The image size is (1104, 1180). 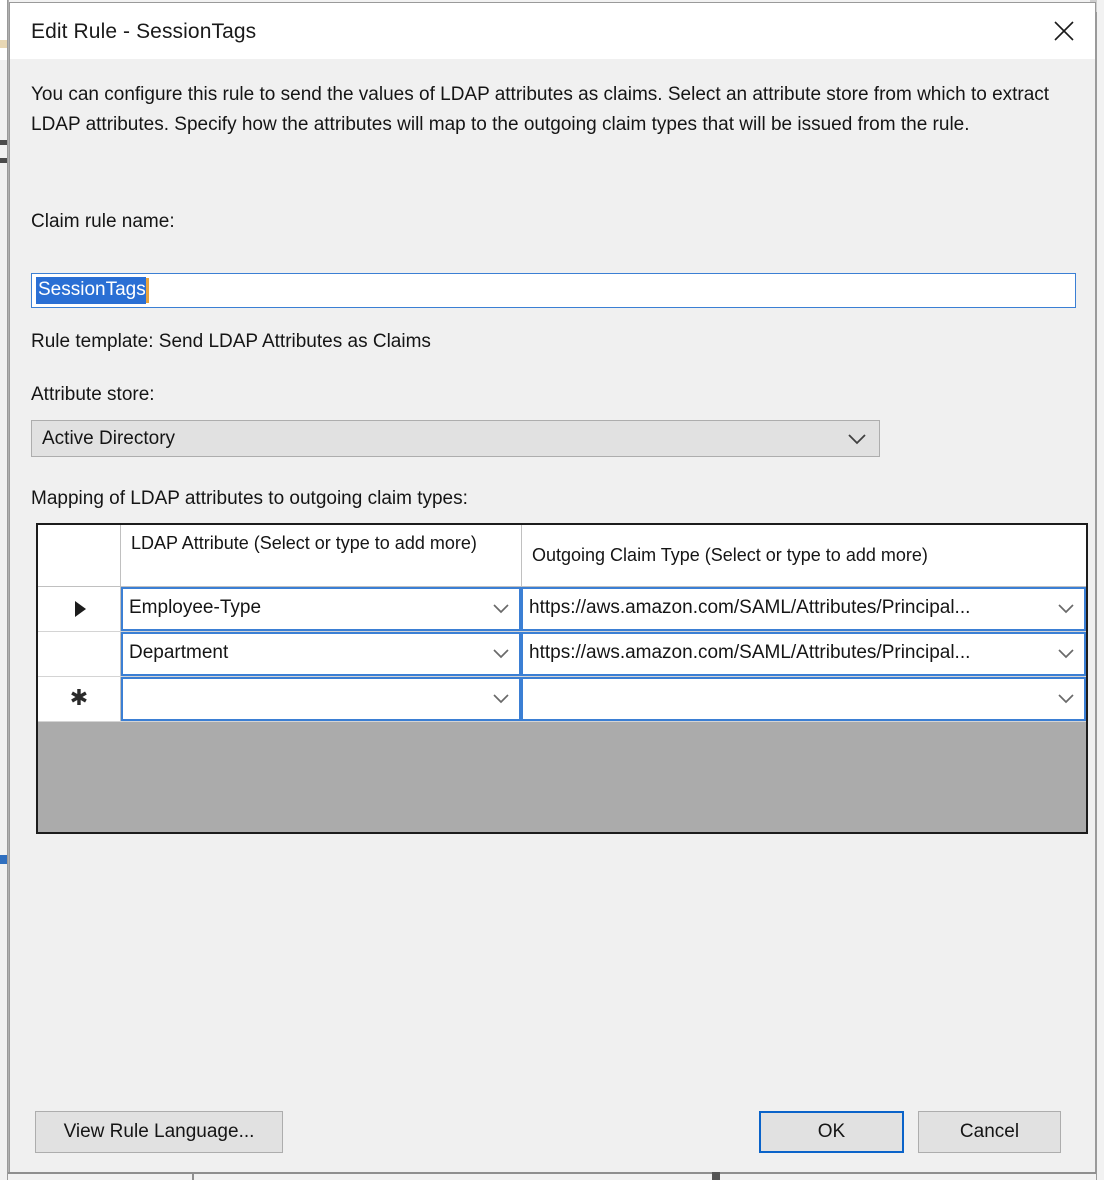 I want to click on attribute-store-label: Attribute store:, so click(x=93, y=394).